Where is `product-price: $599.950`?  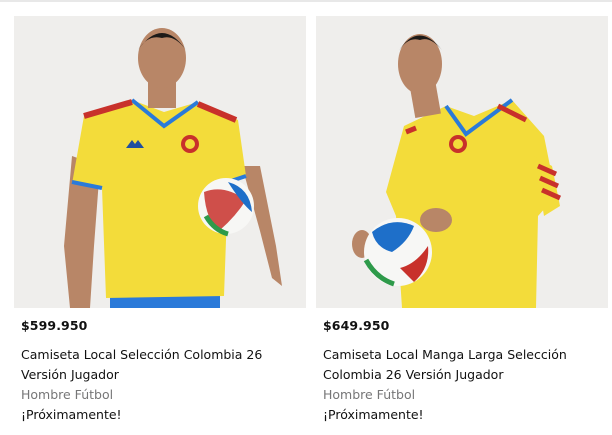 product-price: $599.950 is located at coordinates (54, 325).